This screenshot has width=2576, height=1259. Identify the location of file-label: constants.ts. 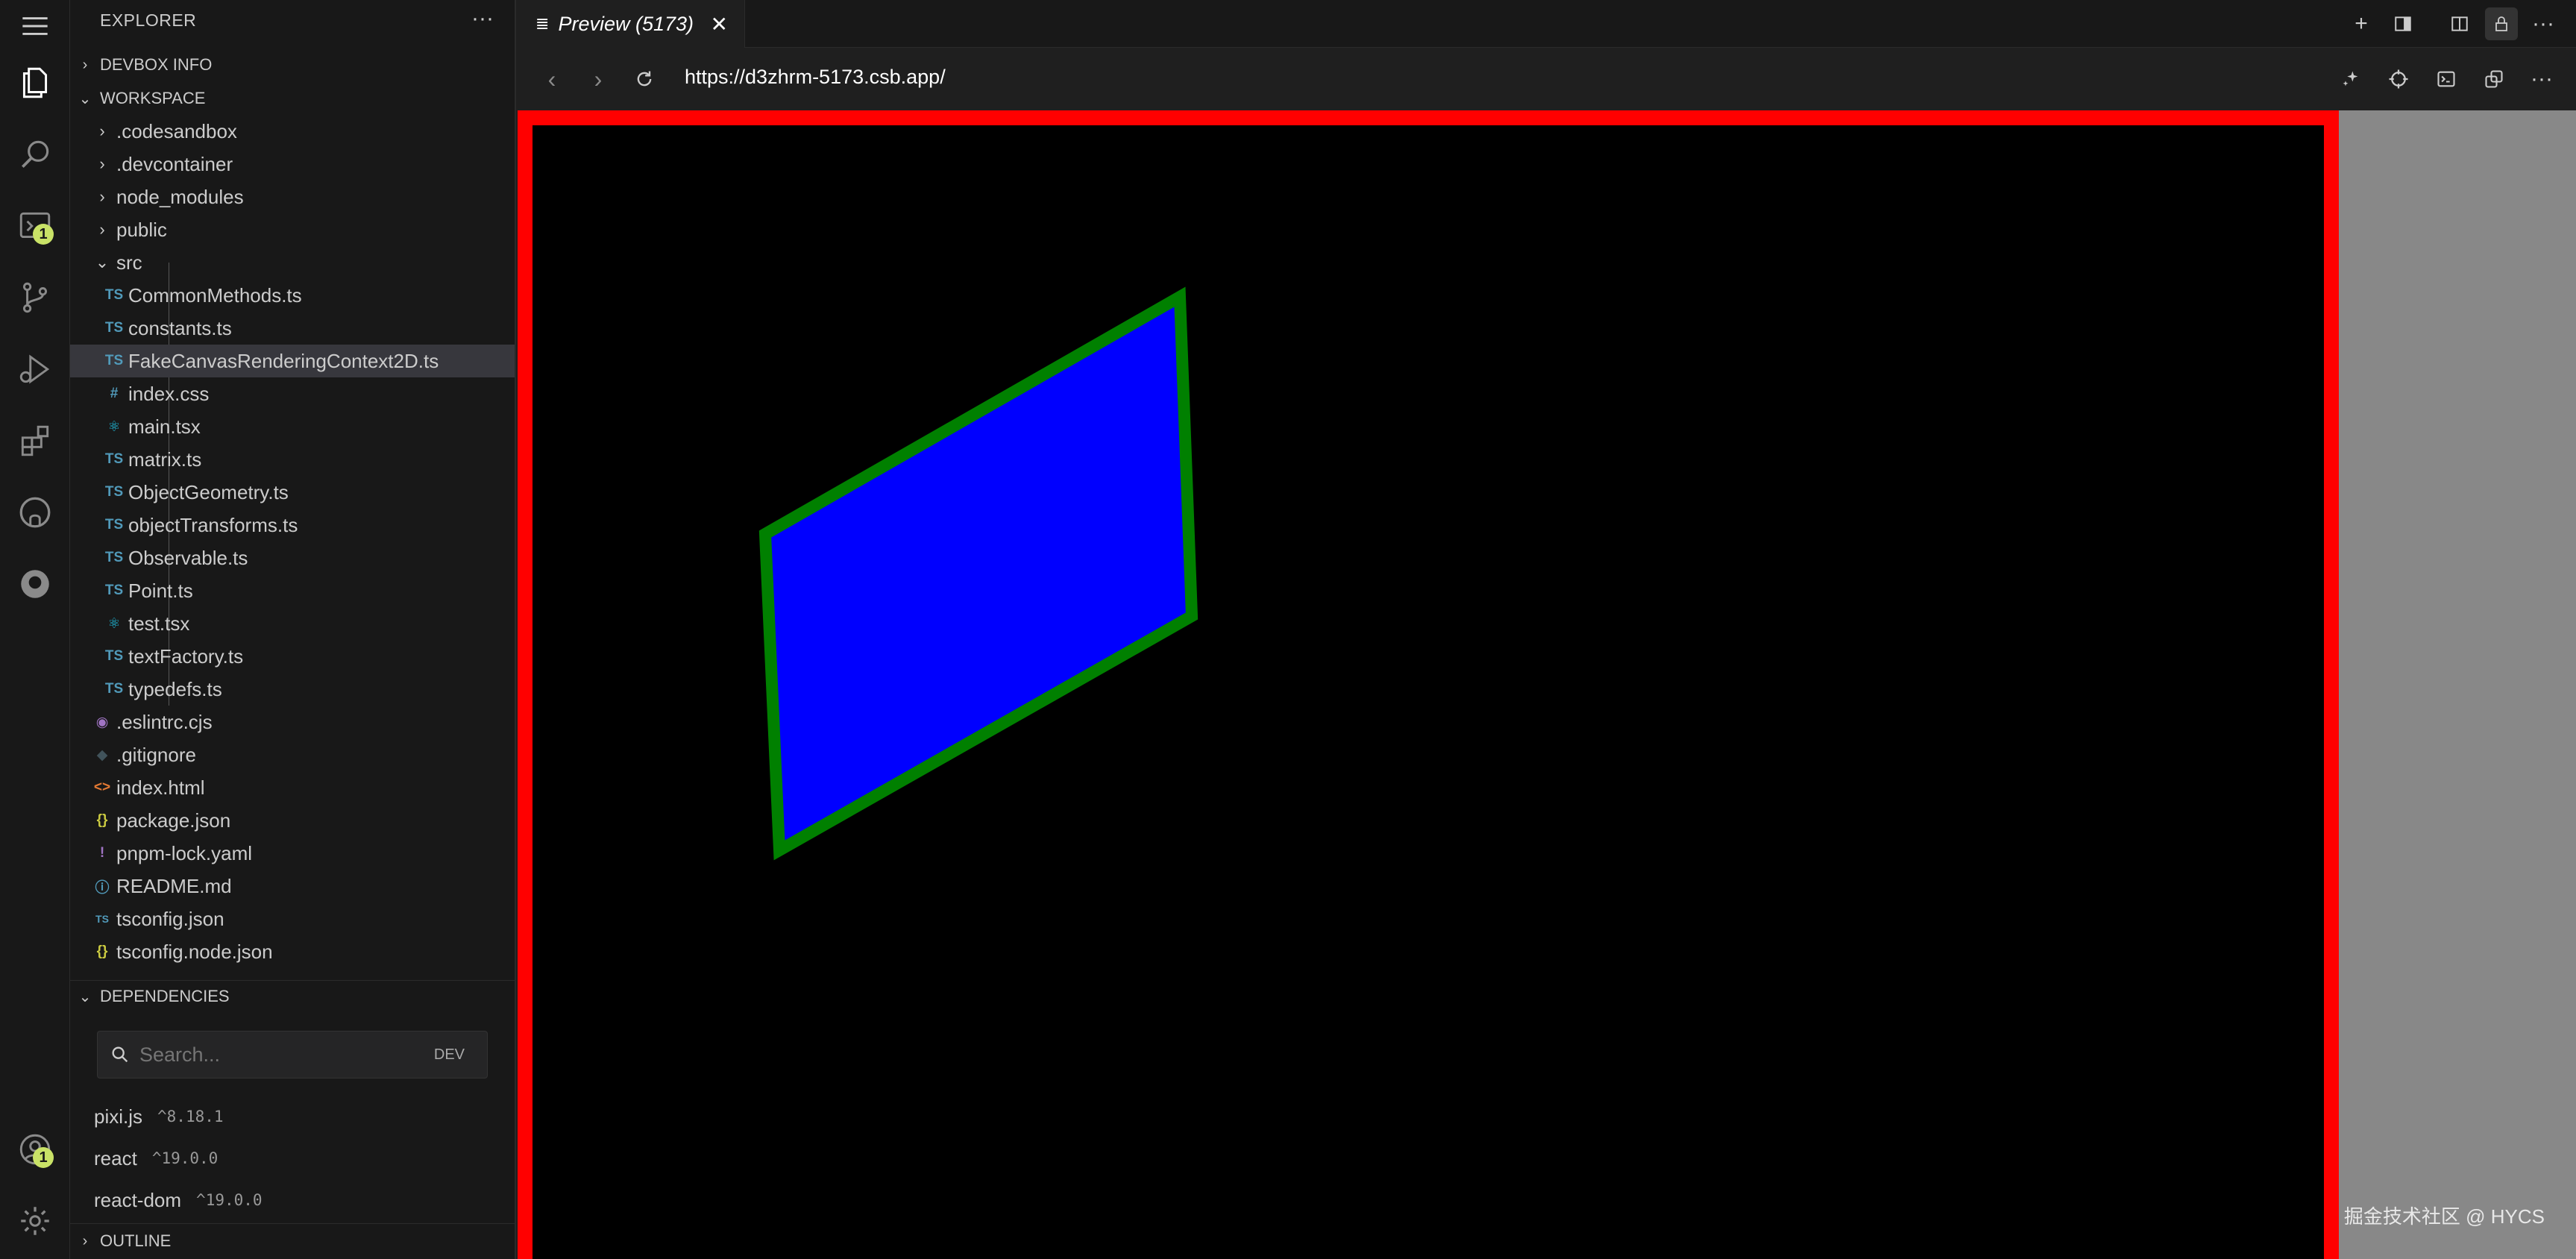
(180, 327).